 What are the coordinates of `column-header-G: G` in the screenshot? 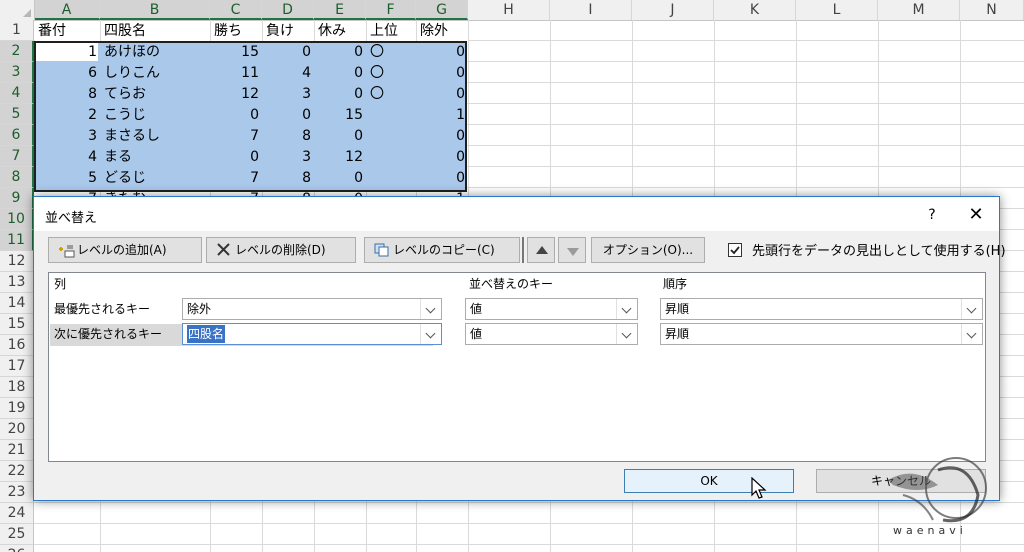 It's located at (442, 10).